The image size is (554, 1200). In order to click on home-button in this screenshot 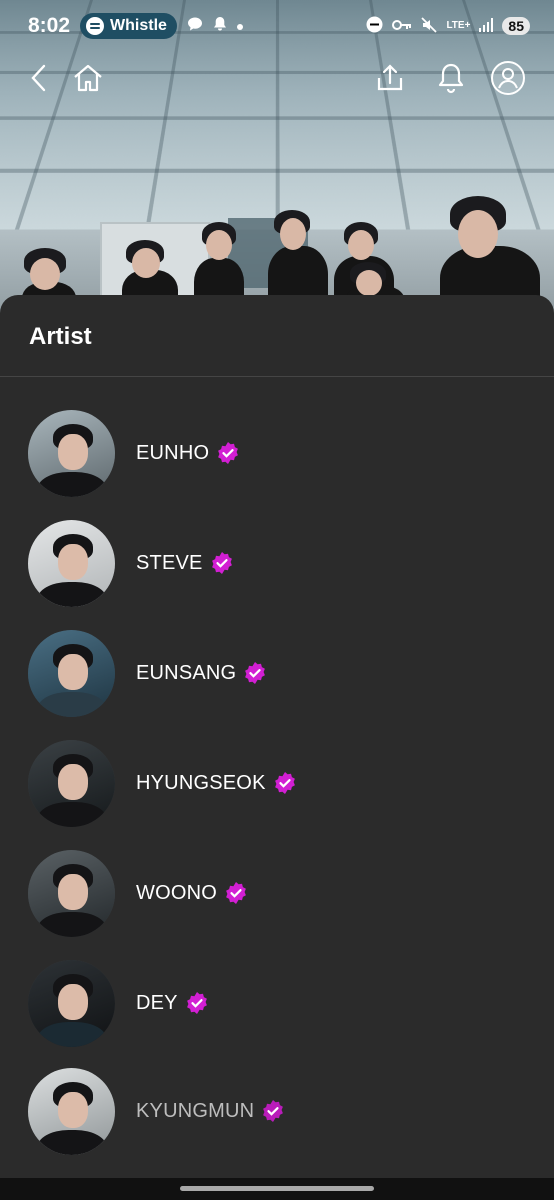, I will do `click(88, 80)`.